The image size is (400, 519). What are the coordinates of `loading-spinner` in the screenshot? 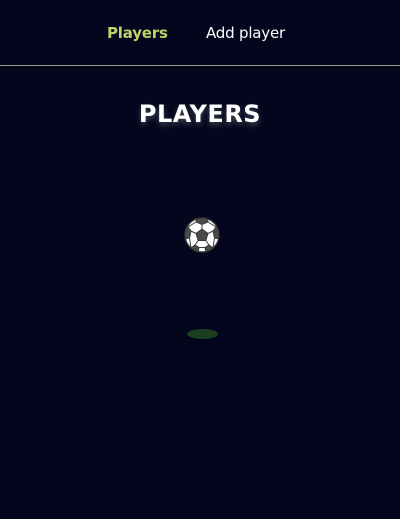 It's located at (202, 235).